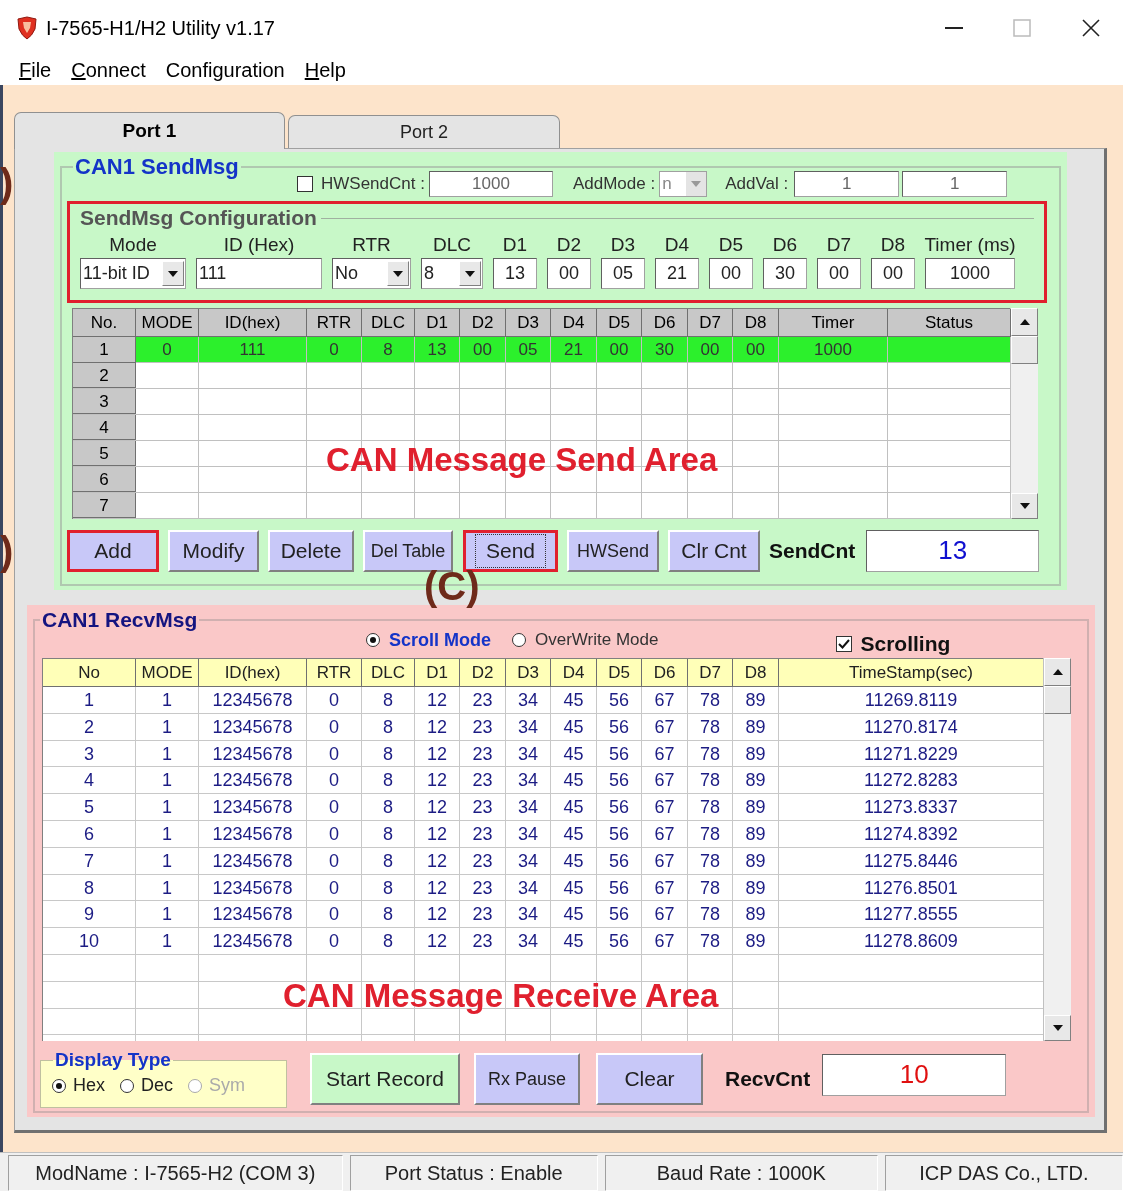  I want to click on text-field: 13, so click(515, 273).